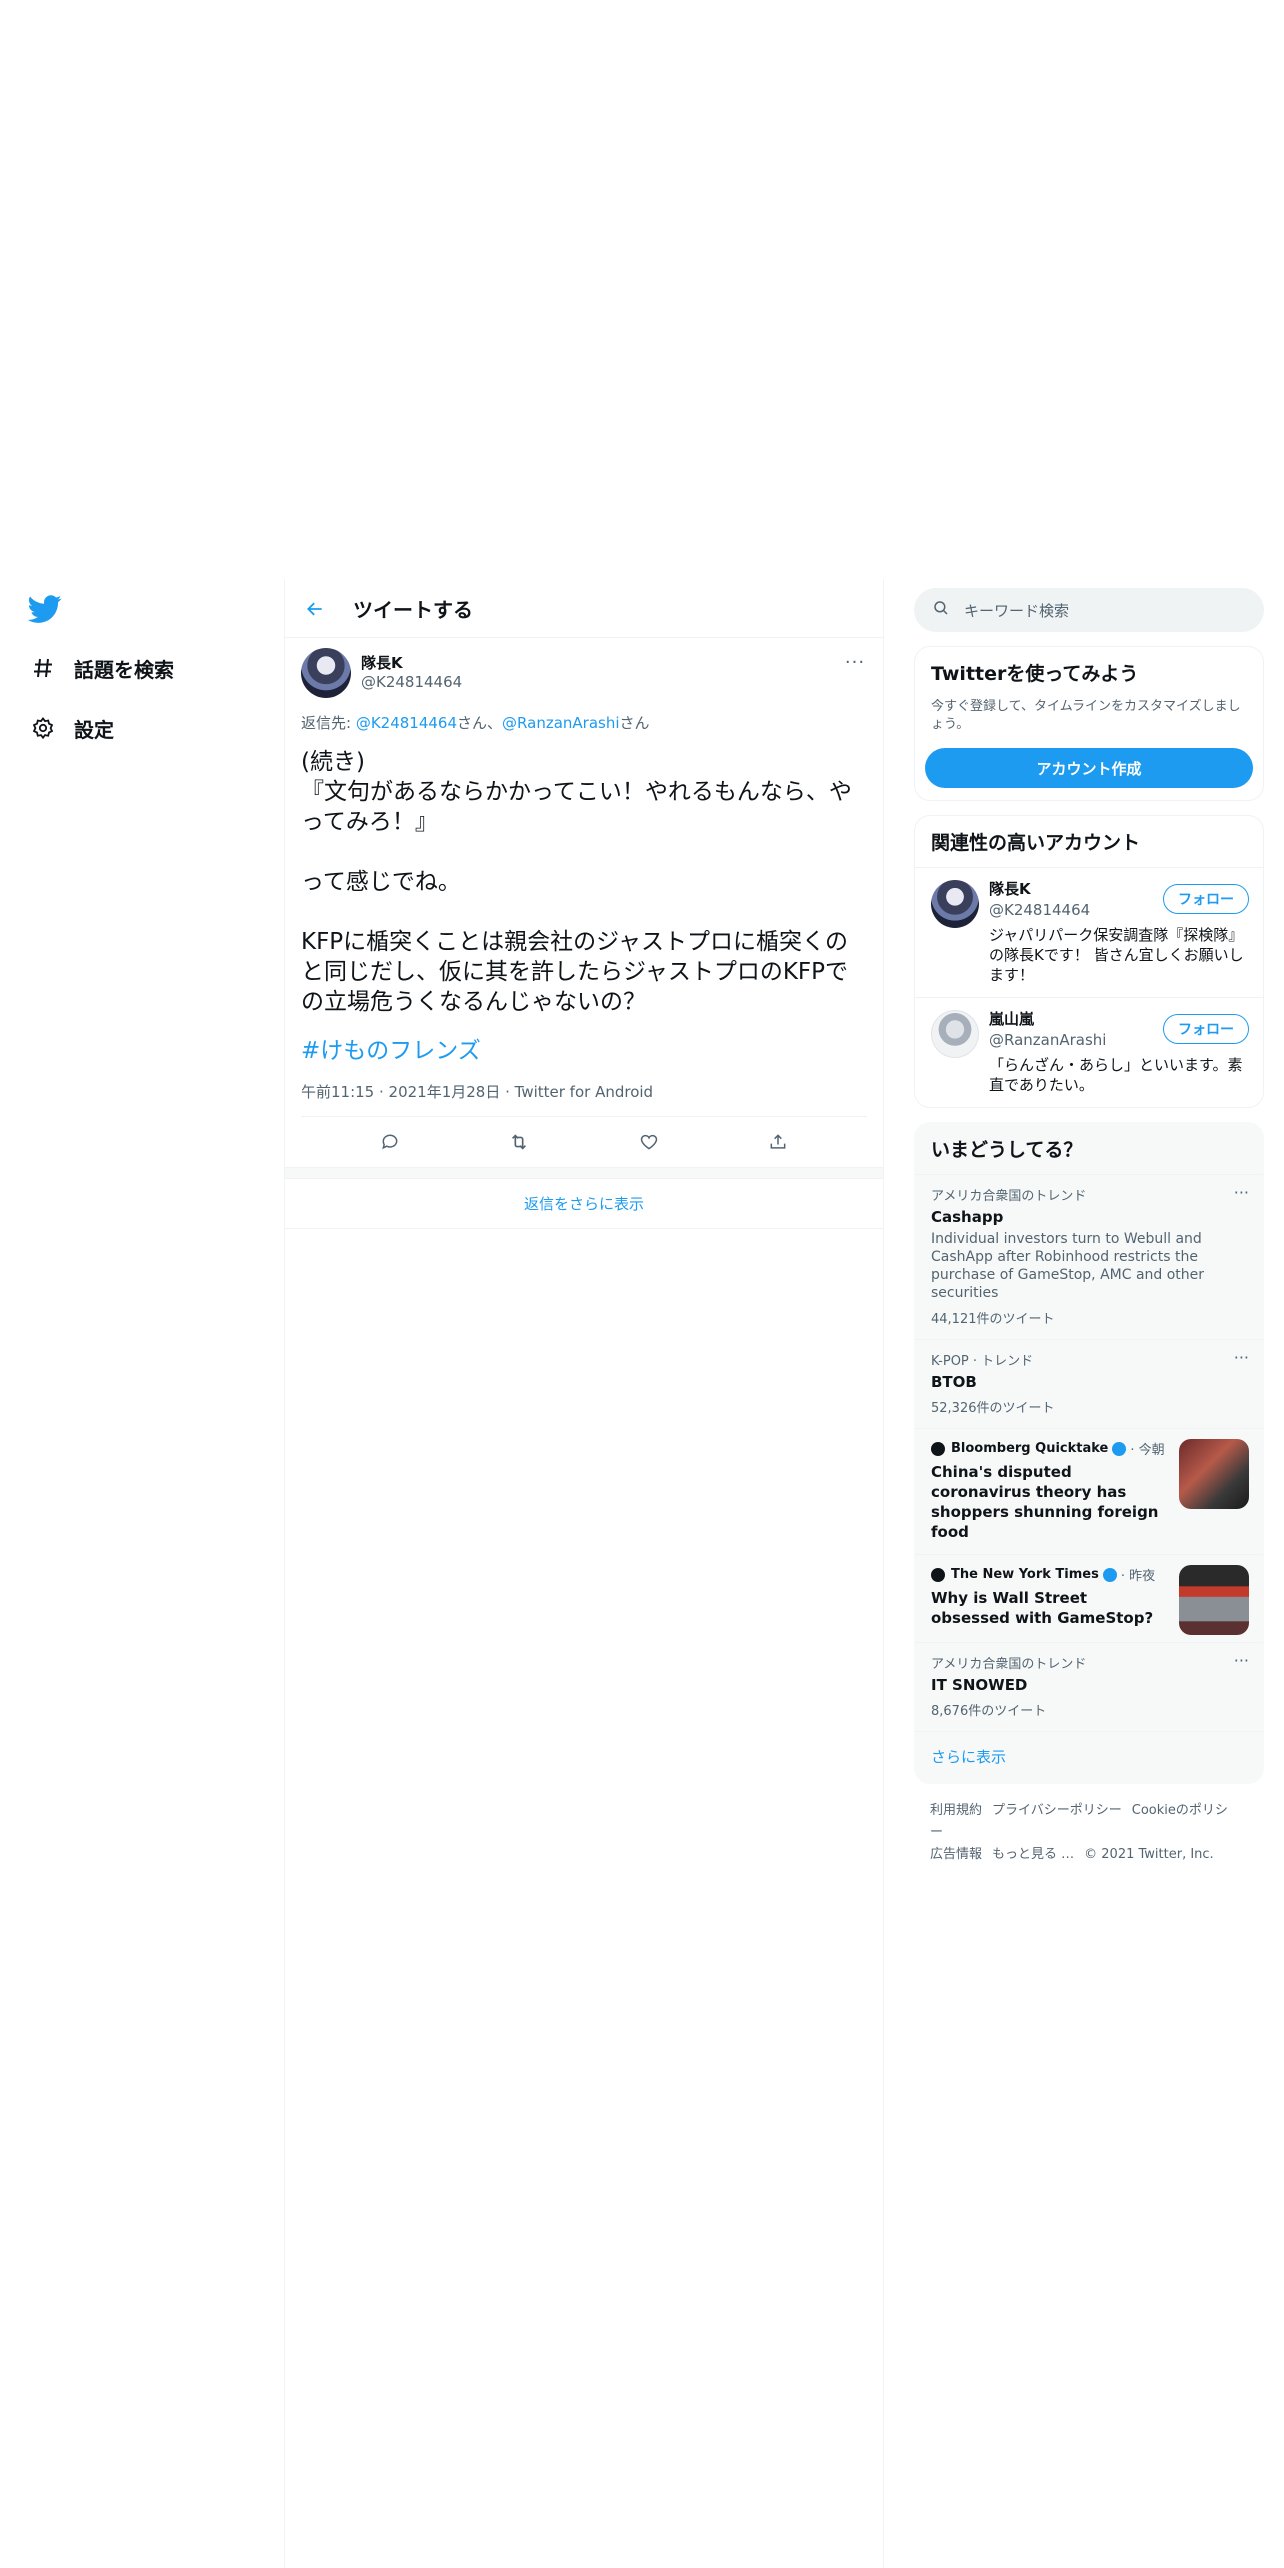 This screenshot has width=1284, height=2568. Describe the element at coordinates (1025, 1574) in the screenshot. I see `publisher-name: The New York Times` at that location.